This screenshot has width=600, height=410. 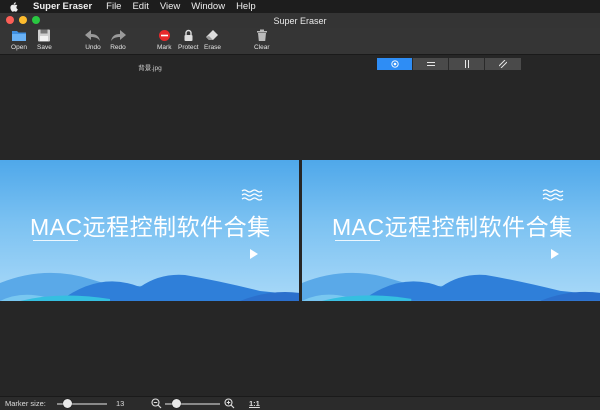 What do you see at coordinates (246, 6) in the screenshot?
I see `menu-help: Help` at bounding box center [246, 6].